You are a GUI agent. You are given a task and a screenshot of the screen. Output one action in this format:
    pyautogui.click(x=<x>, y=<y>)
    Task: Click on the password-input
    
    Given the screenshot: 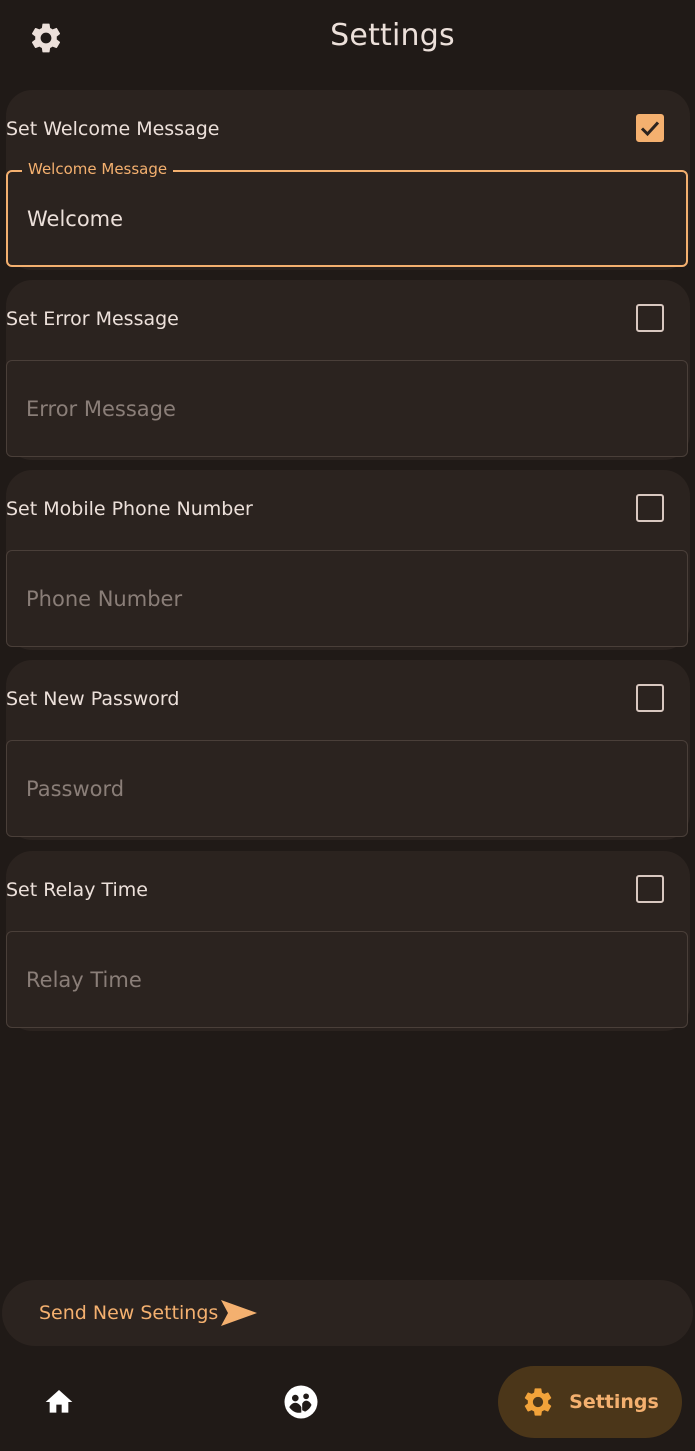 What is the action you would take?
    pyautogui.click(x=346, y=788)
    